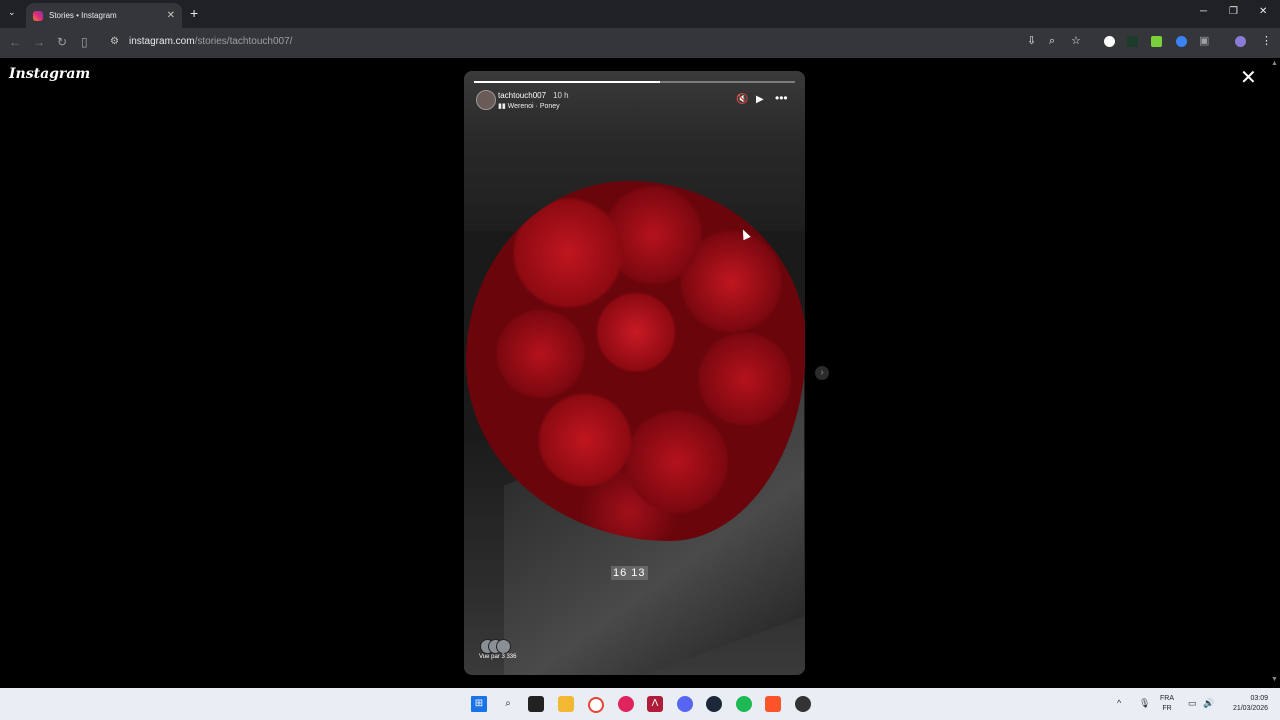 This screenshot has height=720, width=1280. I want to click on system-clock: 03:09 21/03/2026, so click(1247, 704).